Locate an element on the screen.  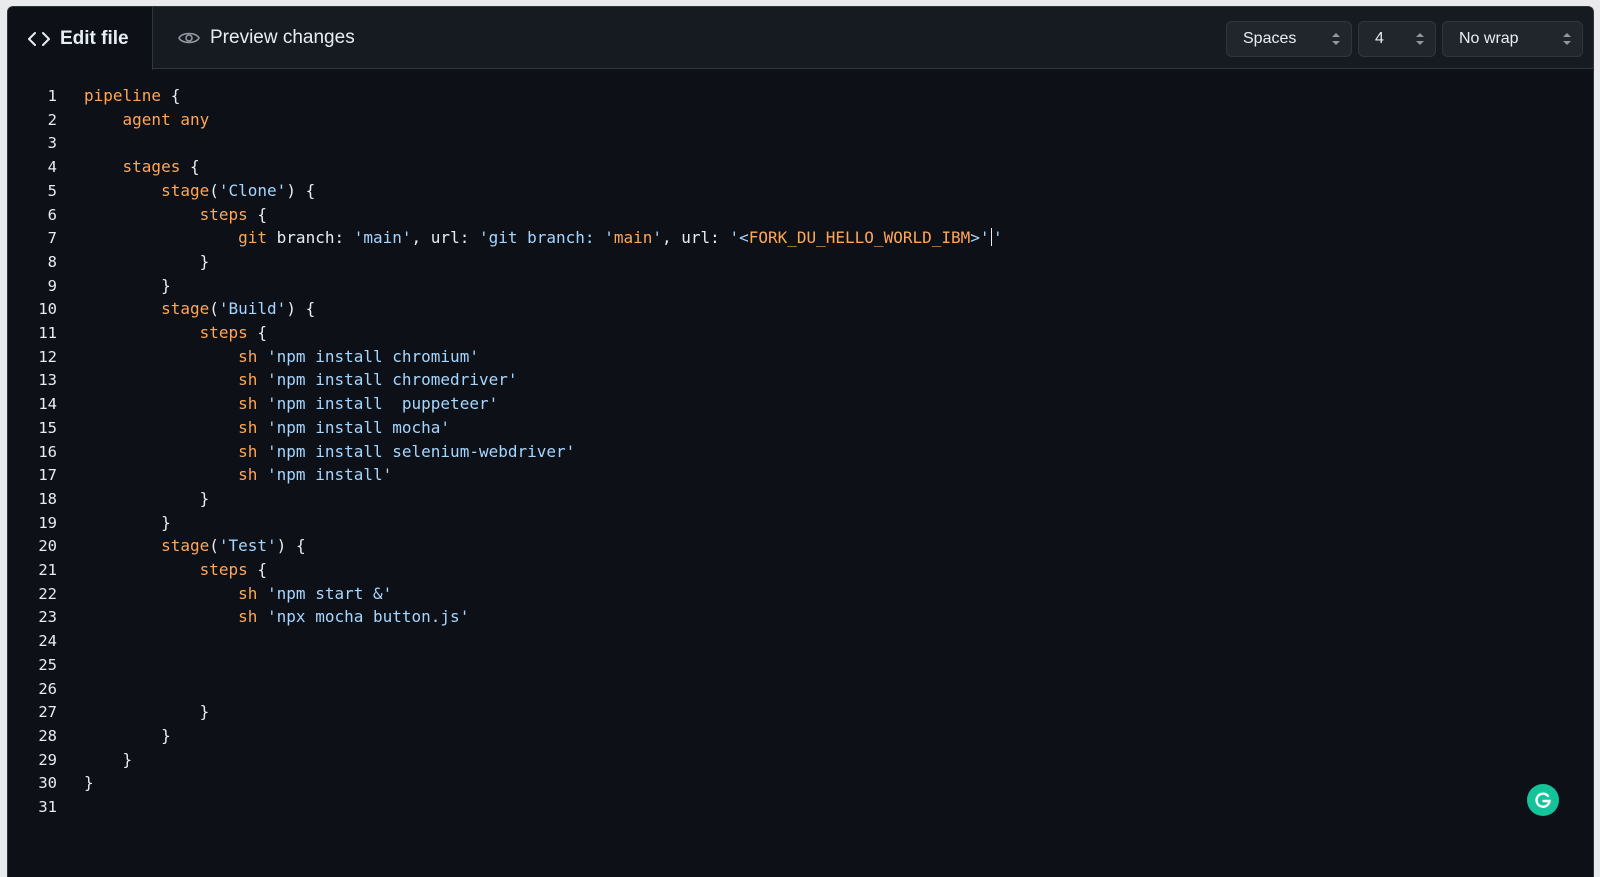
code-line: 16 sh 'npm install selenium-webdriver' is located at coordinates (758, 452).